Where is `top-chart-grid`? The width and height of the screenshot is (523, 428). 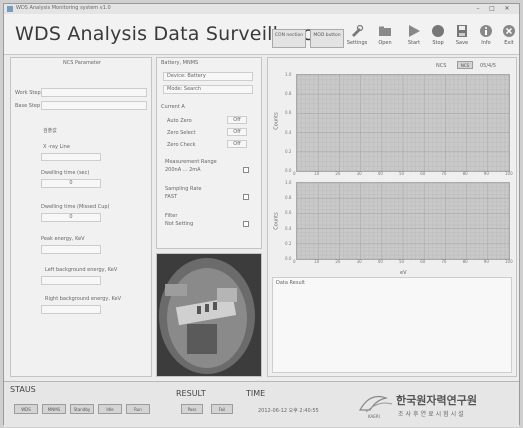
top-chart-grid is located at coordinates (403, 123).